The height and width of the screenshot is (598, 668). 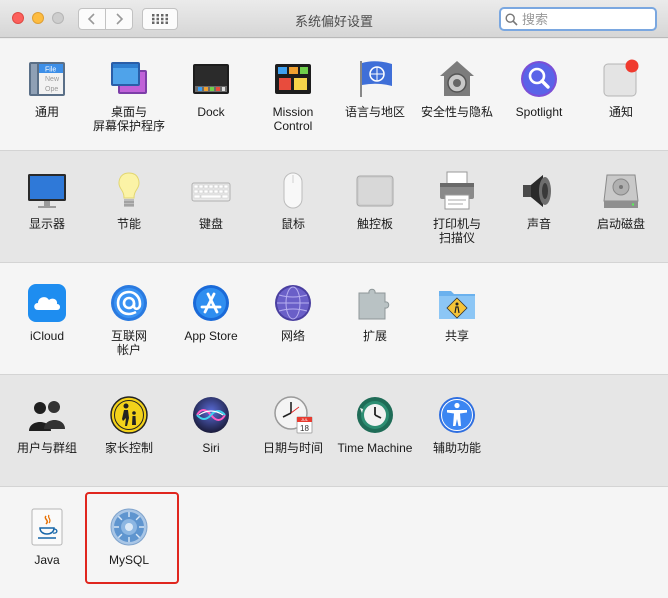 I want to click on display-icon, so click(x=47, y=191).